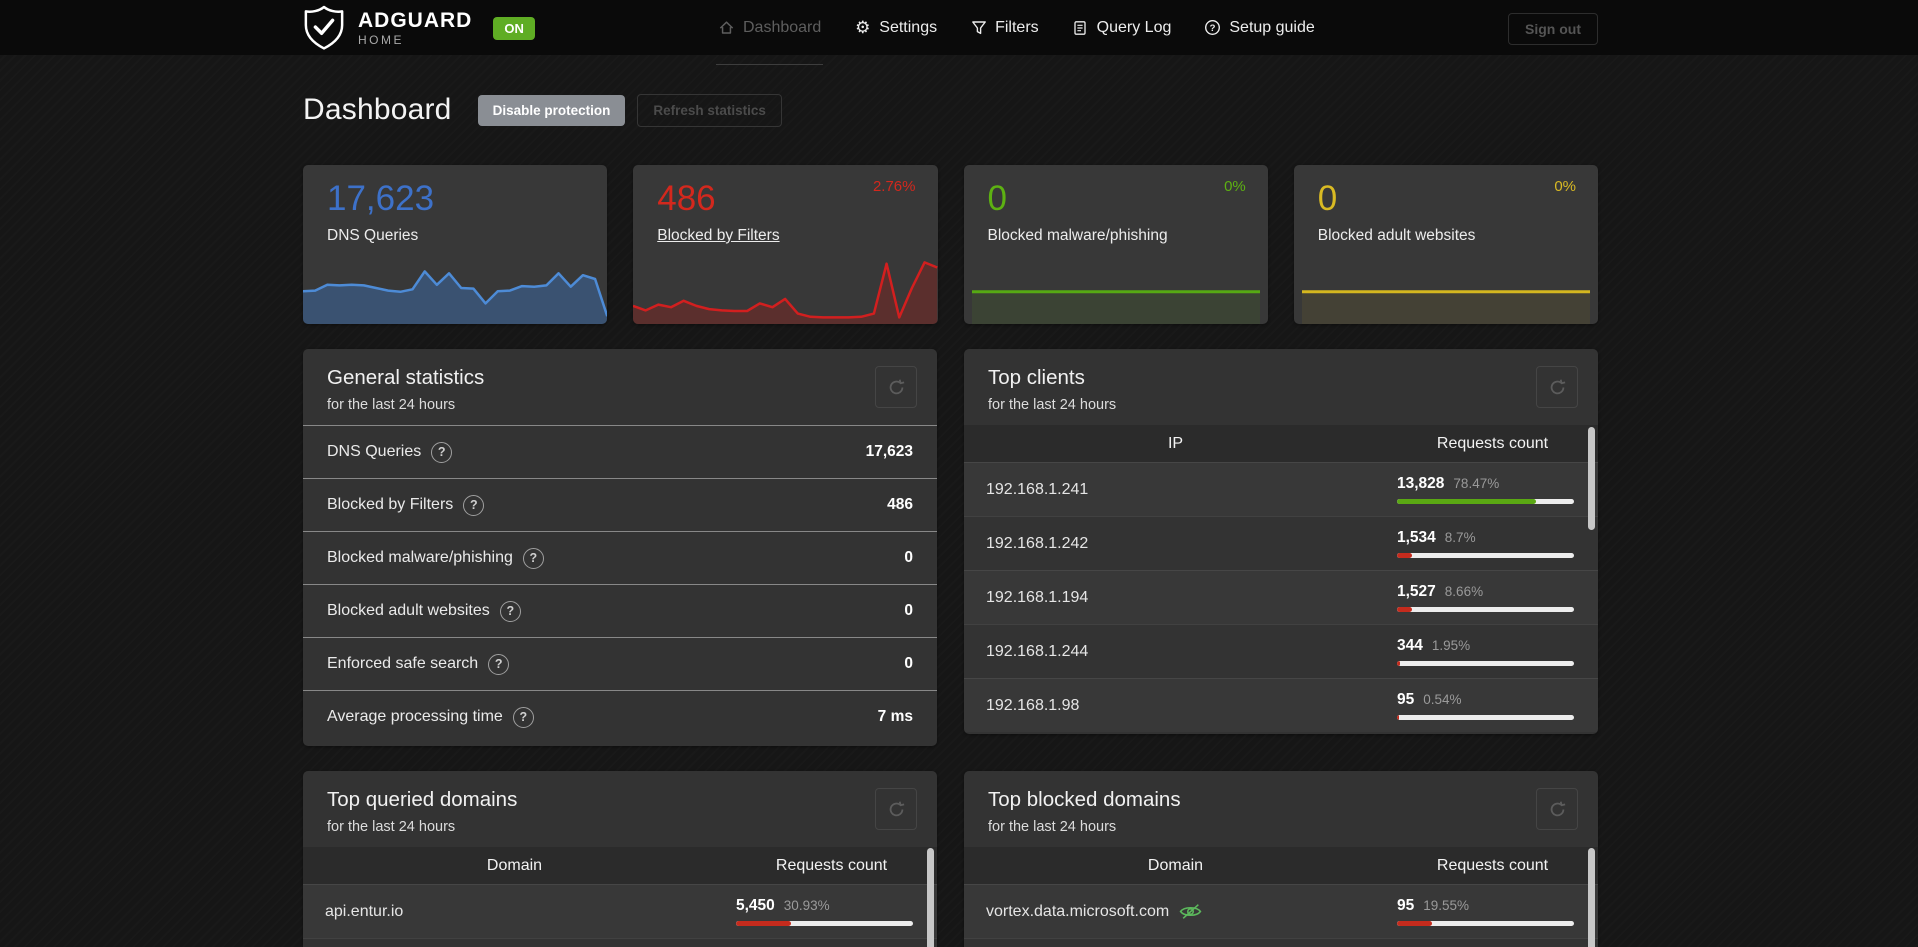 This screenshot has height=947, width=1918. What do you see at coordinates (1446, 905) in the screenshot?
I see `request-percent: 19.55%` at bounding box center [1446, 905].